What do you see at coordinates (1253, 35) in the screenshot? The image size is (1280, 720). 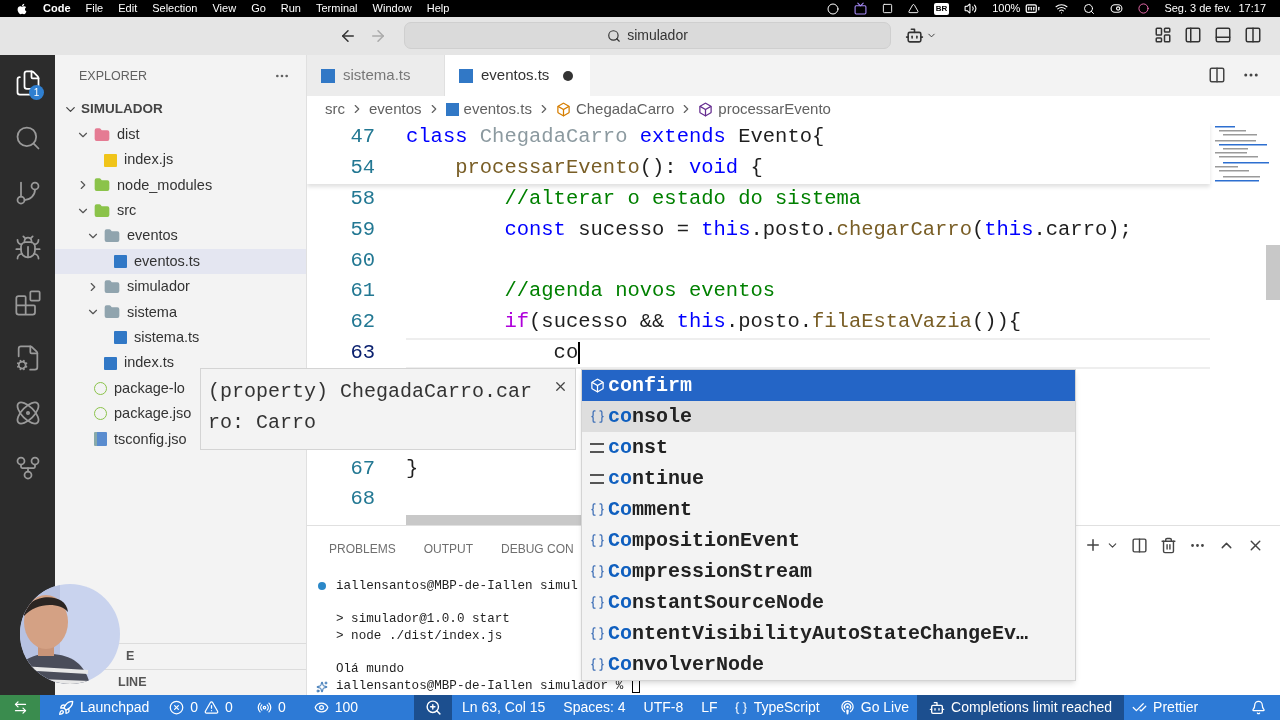 I see `split-layout-icon` at bounding box center [1253, 35].